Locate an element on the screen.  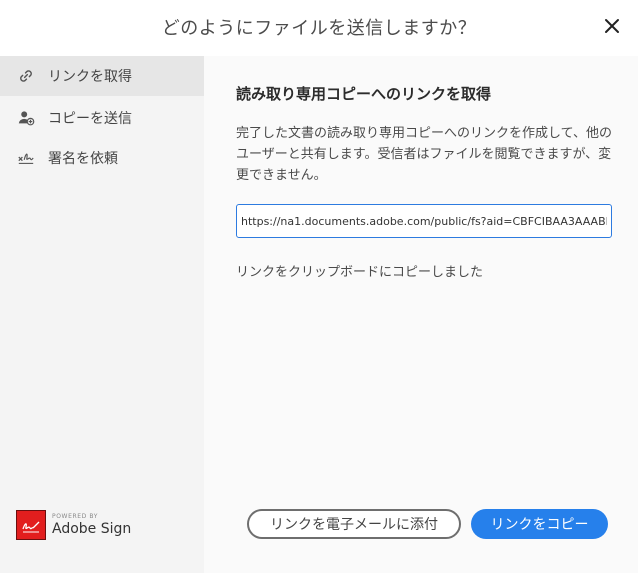
attach-to-email-button: リンクを電子メールに添付 is located at coordinates (354, 524).